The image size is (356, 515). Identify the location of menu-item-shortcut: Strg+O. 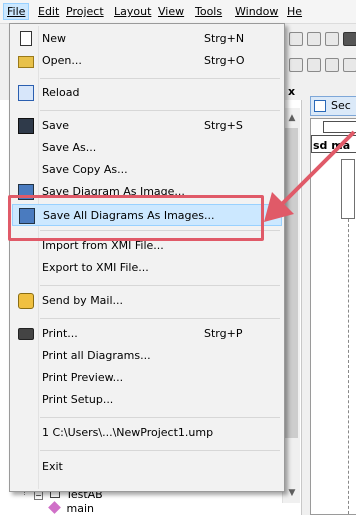
(224, 60).